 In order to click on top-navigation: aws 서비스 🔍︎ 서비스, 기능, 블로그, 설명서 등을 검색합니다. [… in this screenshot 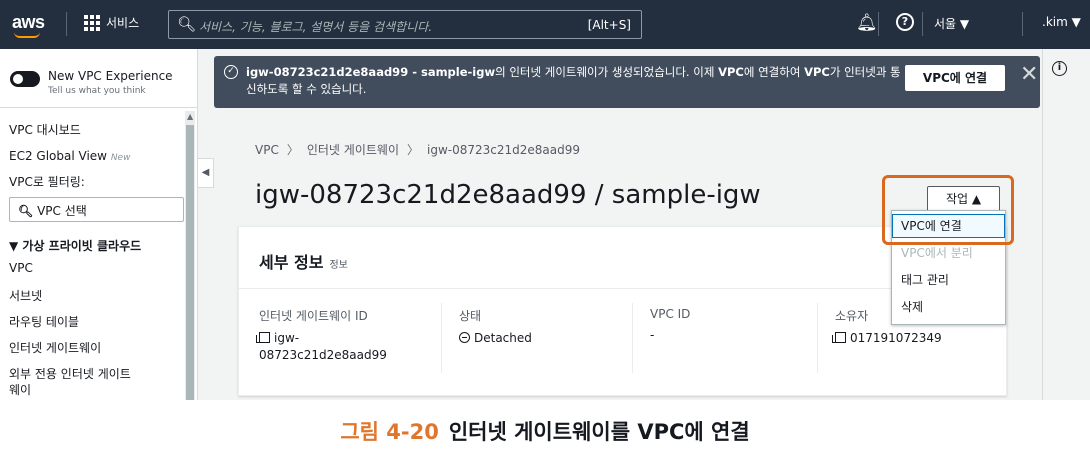, I will do `click(545, 24)`.